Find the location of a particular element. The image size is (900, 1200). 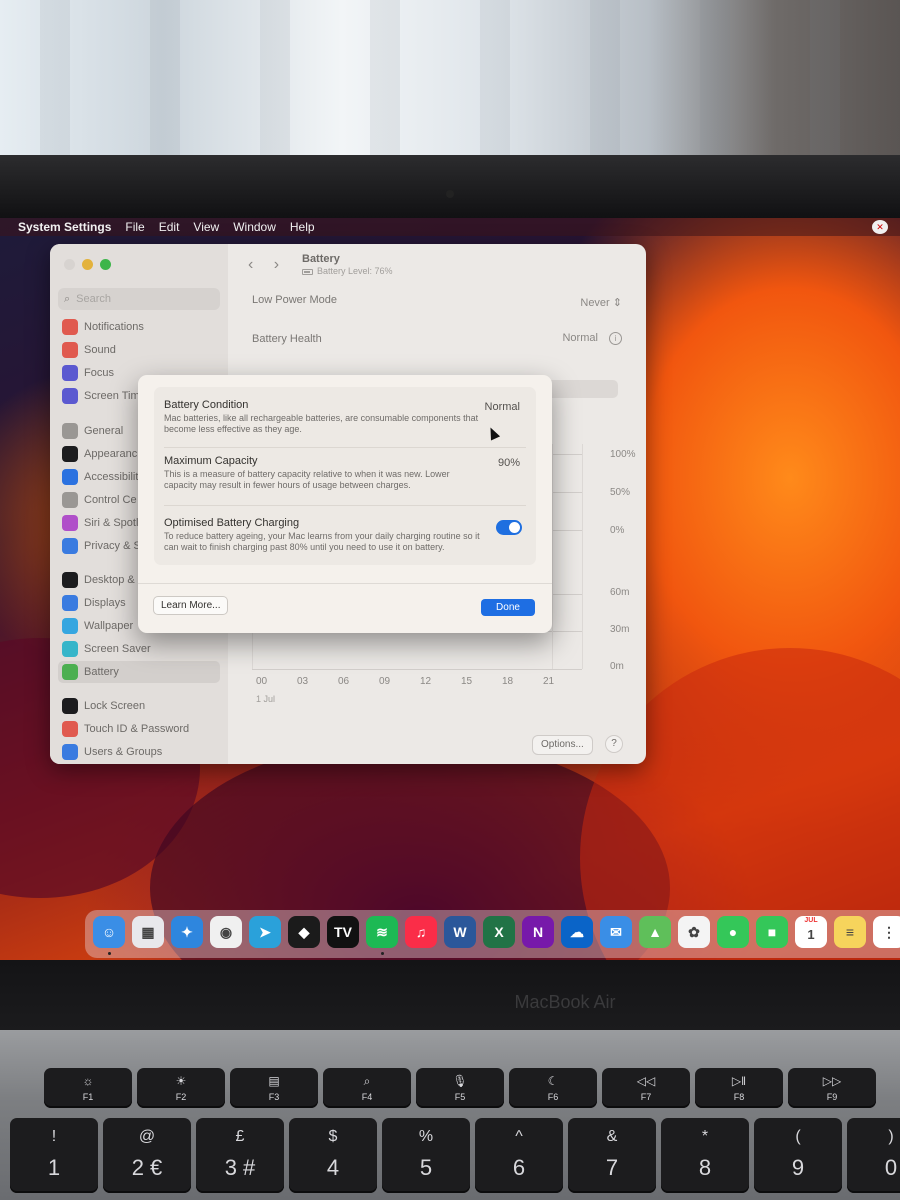

key-icon: 🎙 is located at coordinates (460, 1081).